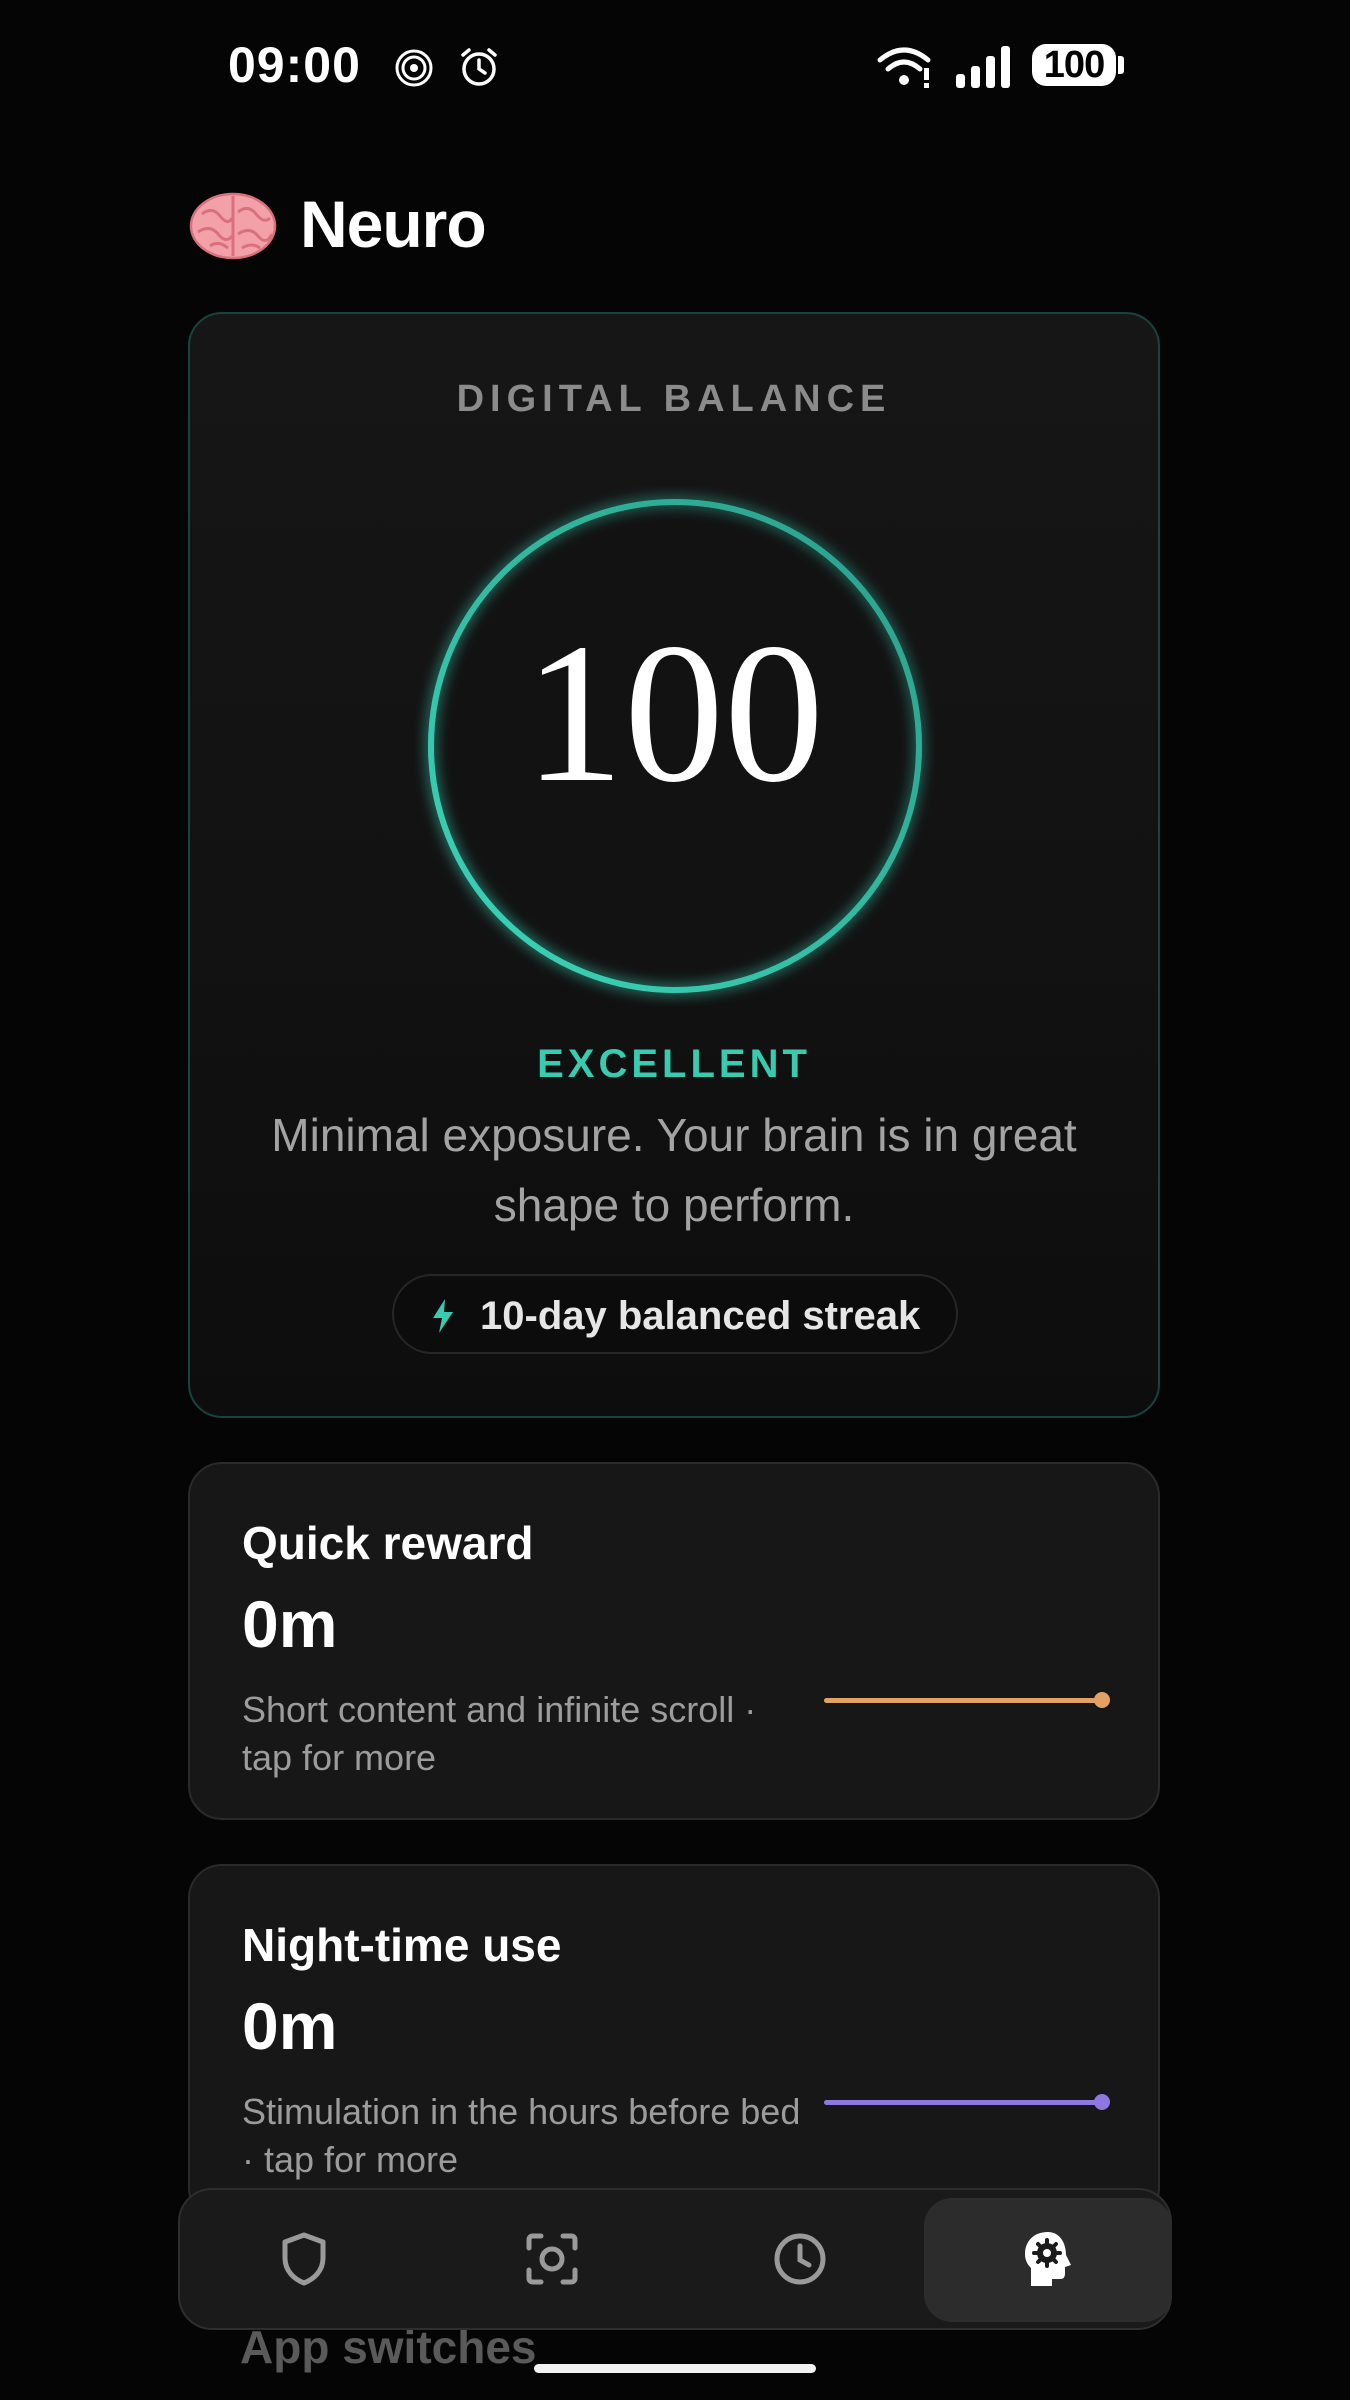 The image size is (1350, 2400). What do you see at coordinates (402, 1945) in the screenshot?
I see `metric-title: Night-time use` at bounding box center [402, 1945].